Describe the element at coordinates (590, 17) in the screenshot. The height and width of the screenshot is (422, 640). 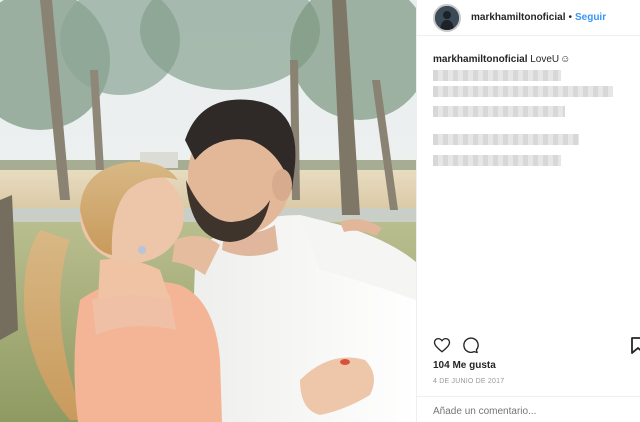
I see `follow-button: Seguir` at that location.